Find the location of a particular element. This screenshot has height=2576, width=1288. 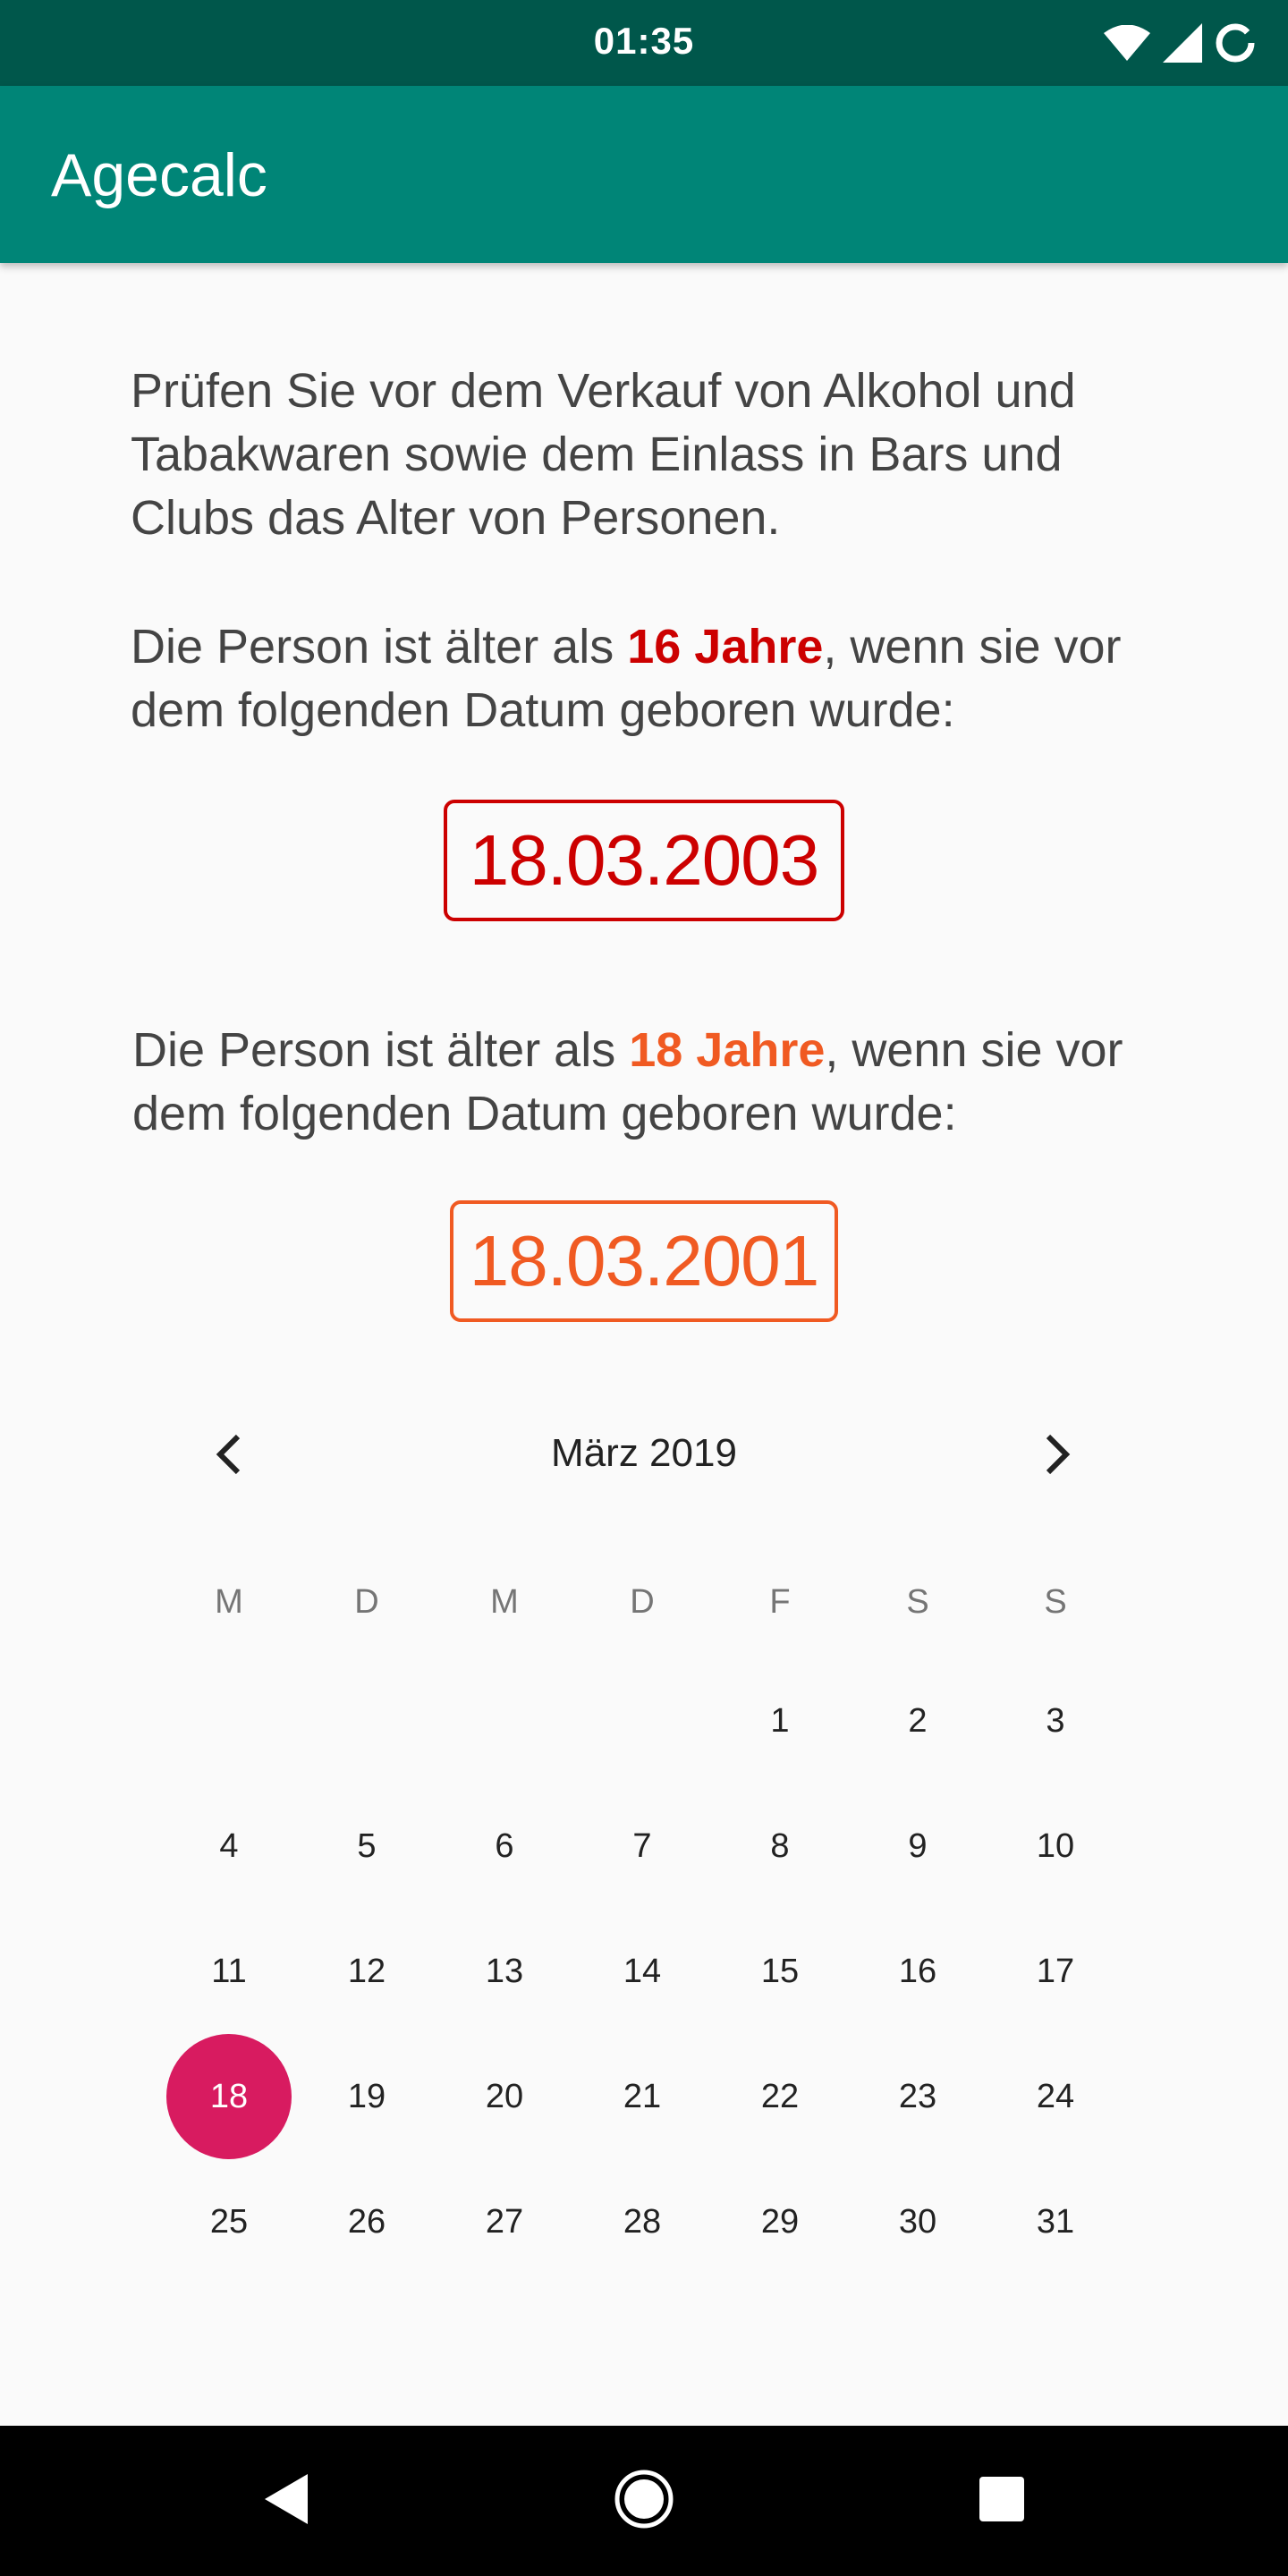

back-icon is located at coordinates (286, 2501).